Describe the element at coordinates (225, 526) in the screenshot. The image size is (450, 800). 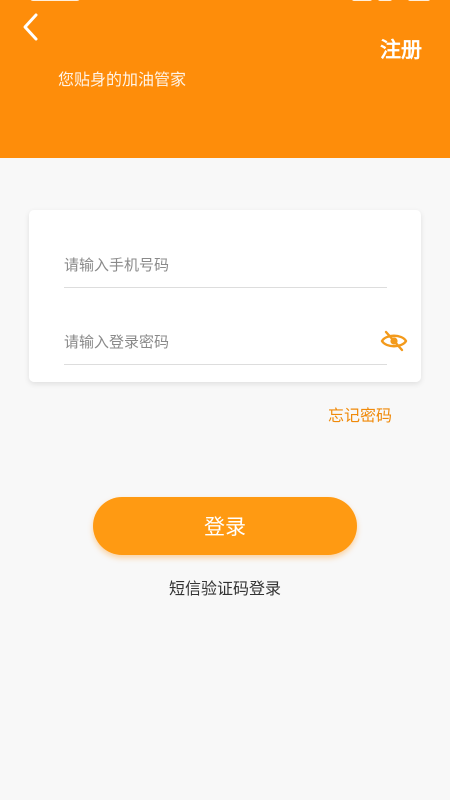
I see `login-button: 登录` at that location.